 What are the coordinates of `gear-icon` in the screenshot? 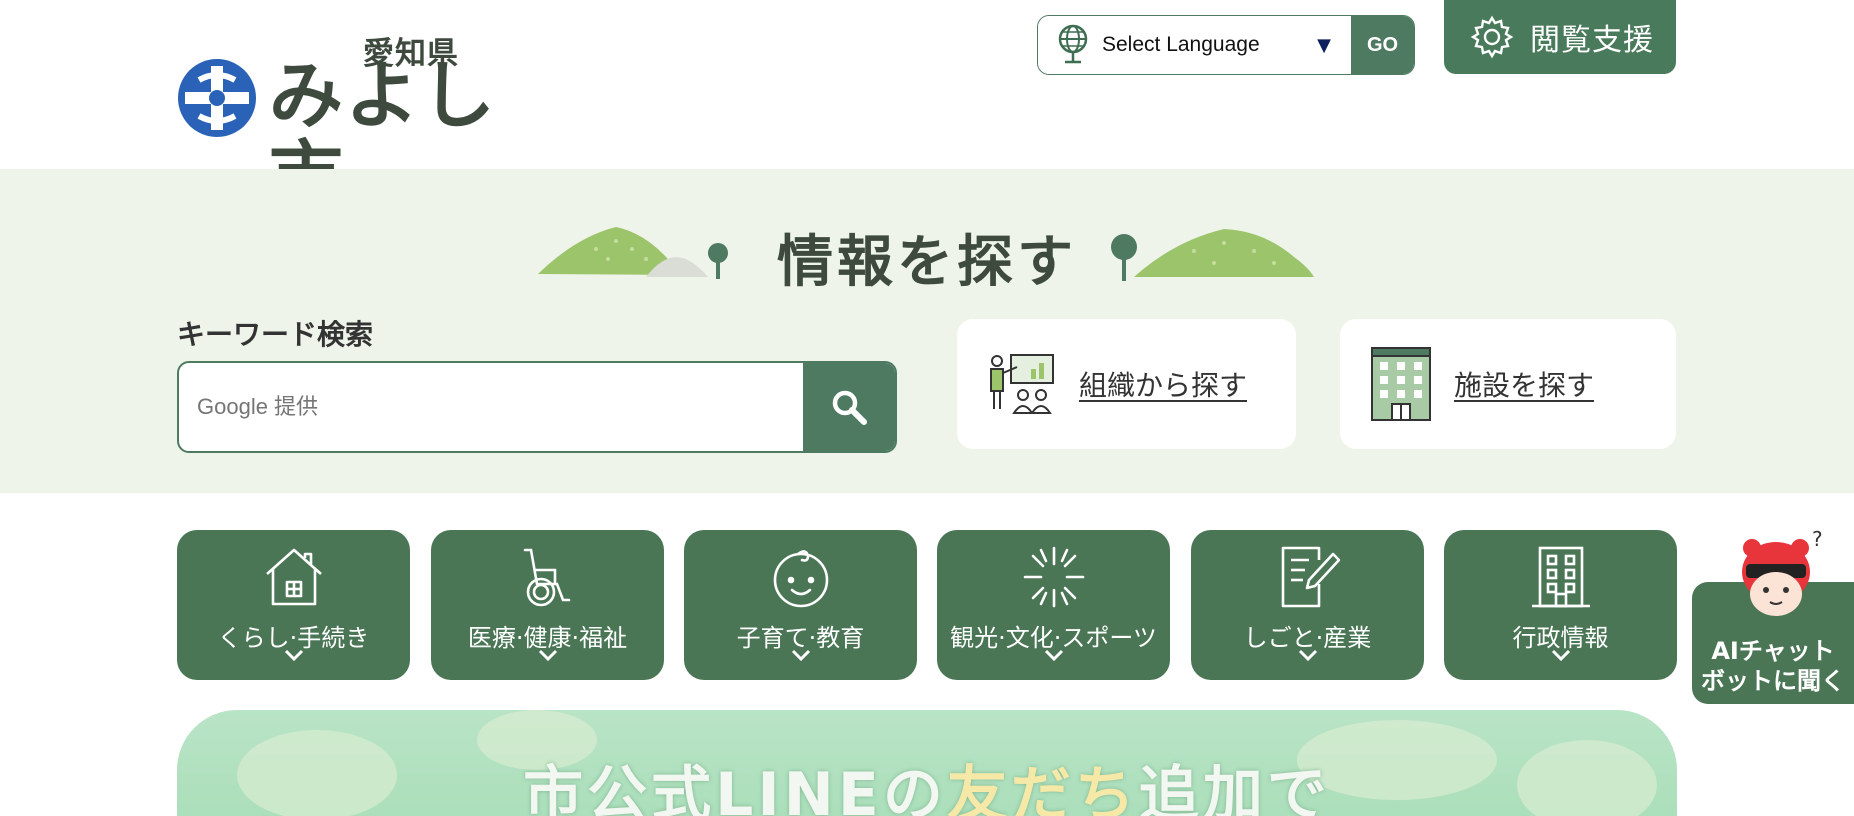 It's located at (1492, 37).